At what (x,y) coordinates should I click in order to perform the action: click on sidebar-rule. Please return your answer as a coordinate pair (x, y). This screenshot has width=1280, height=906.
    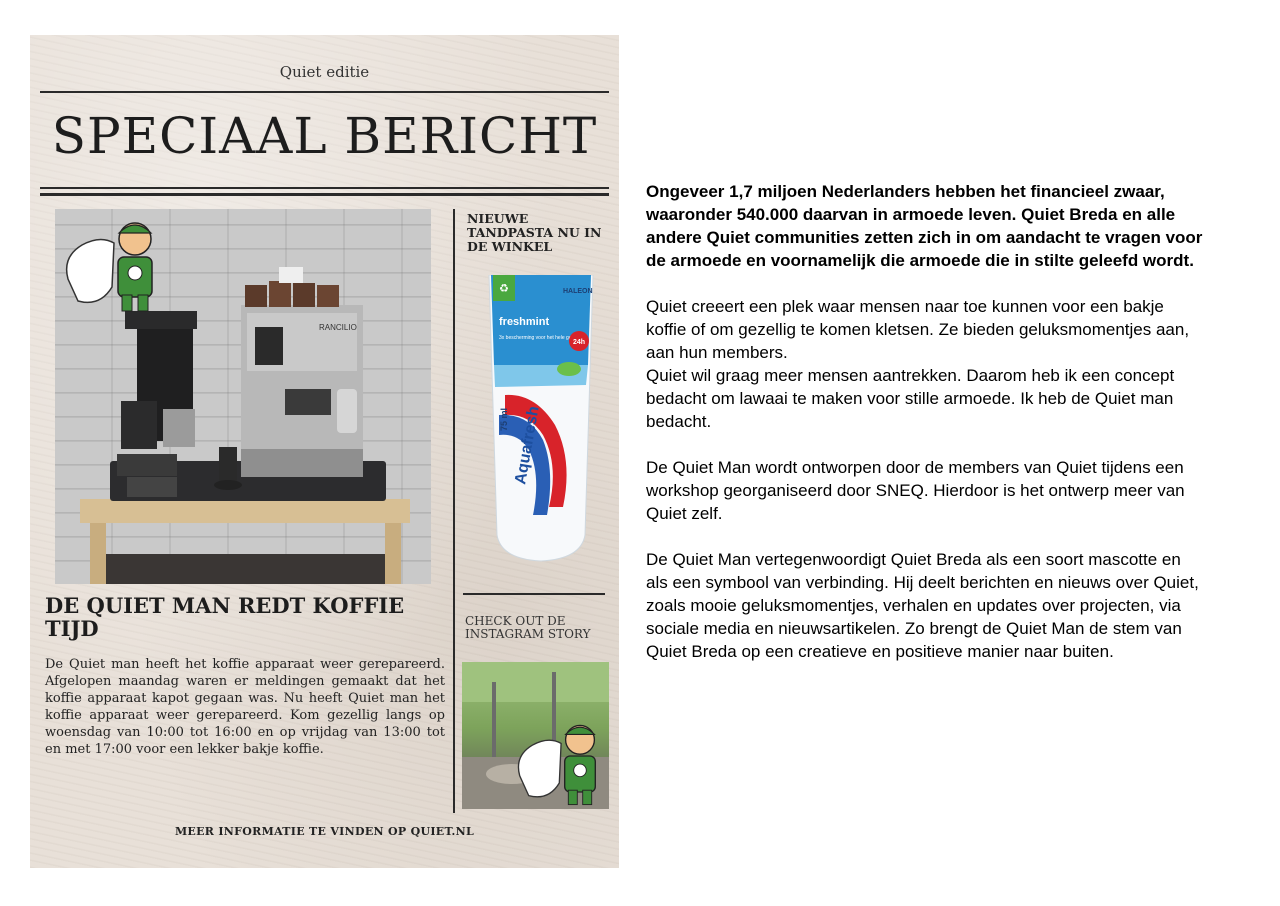
    Looking at the image, I should click on (534, 594).